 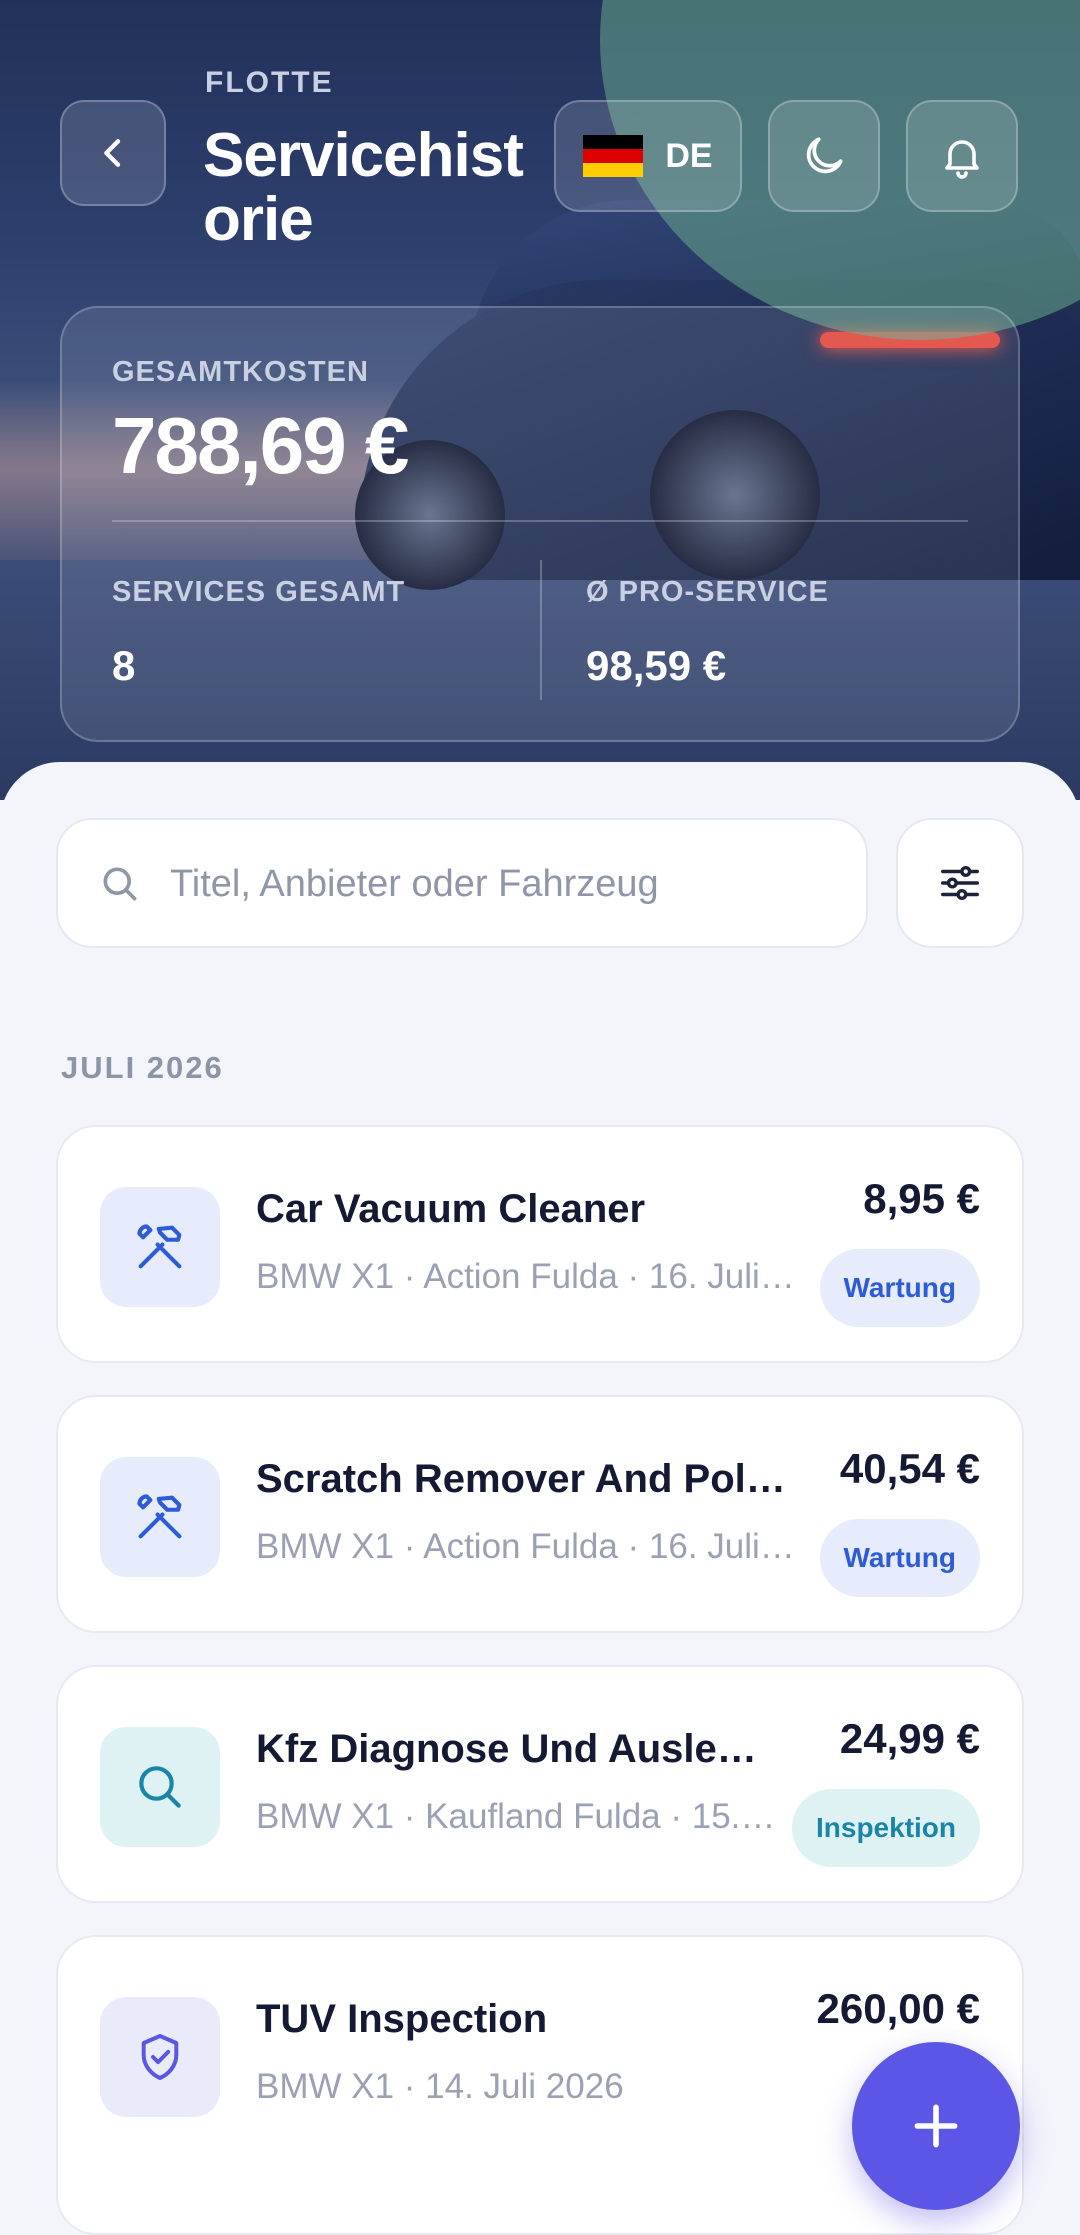 I want to click on total-cost-label: GESAMTKOSTEN, so click(x=240, y=372).